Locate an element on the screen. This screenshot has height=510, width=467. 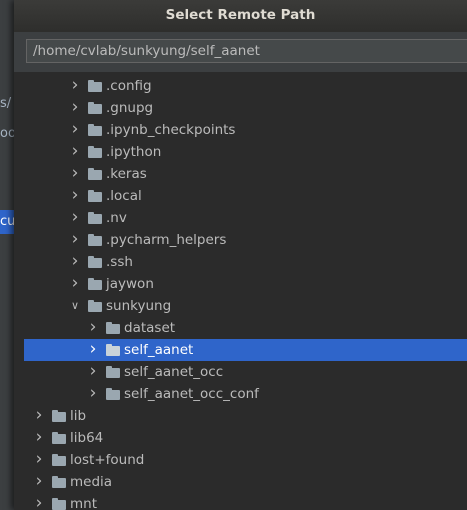
tree-item-label: .config is located at coordinates (129, 86).